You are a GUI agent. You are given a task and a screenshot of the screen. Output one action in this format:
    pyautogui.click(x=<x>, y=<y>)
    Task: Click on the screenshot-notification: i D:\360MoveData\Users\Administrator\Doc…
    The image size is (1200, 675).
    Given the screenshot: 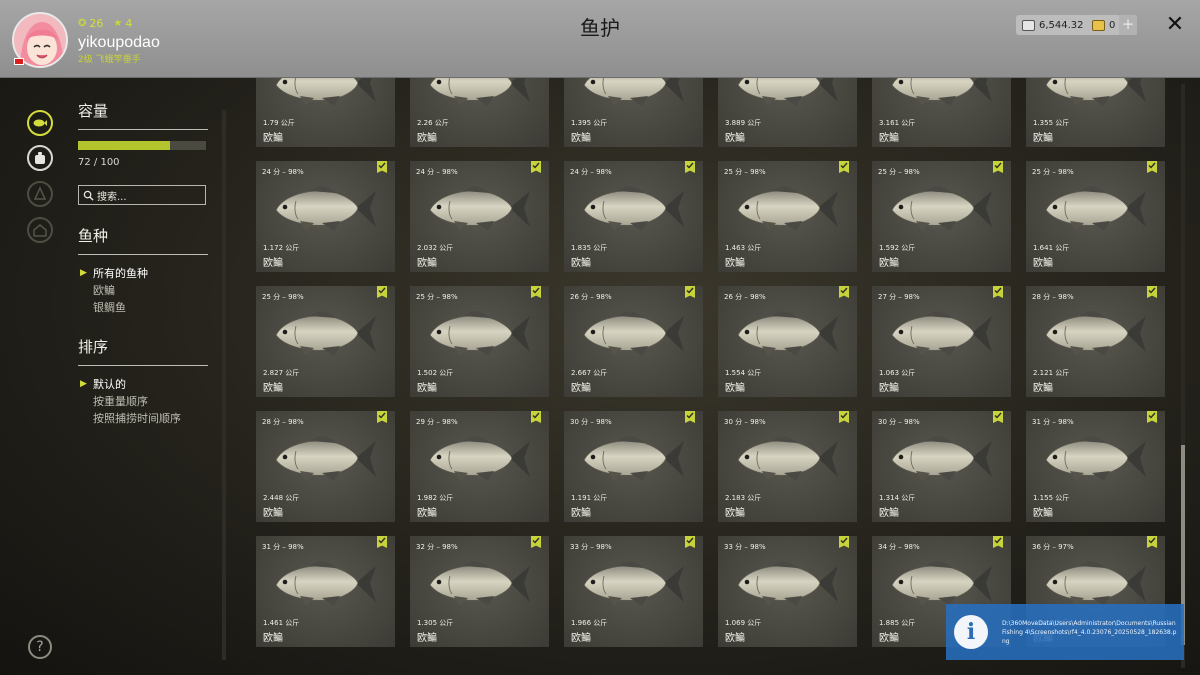 What is the action you would take?
    pyautogui.click(x=1065, y=632)
    